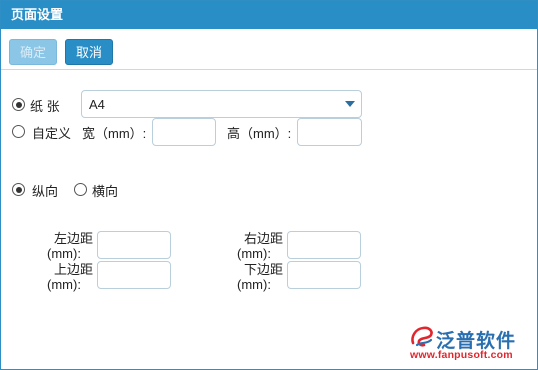 The image size is (538, 370). I want to click on radio-paper, so click(18, 104).